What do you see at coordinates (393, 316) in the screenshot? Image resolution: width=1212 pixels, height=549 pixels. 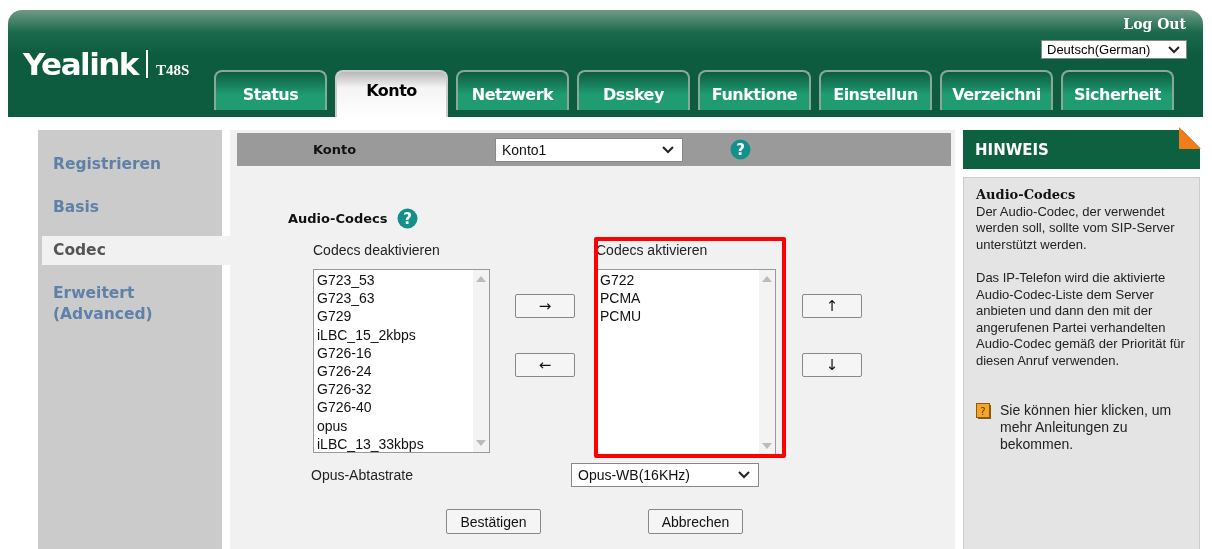 I see `list-option: G729` at bounding box center [393, 316].